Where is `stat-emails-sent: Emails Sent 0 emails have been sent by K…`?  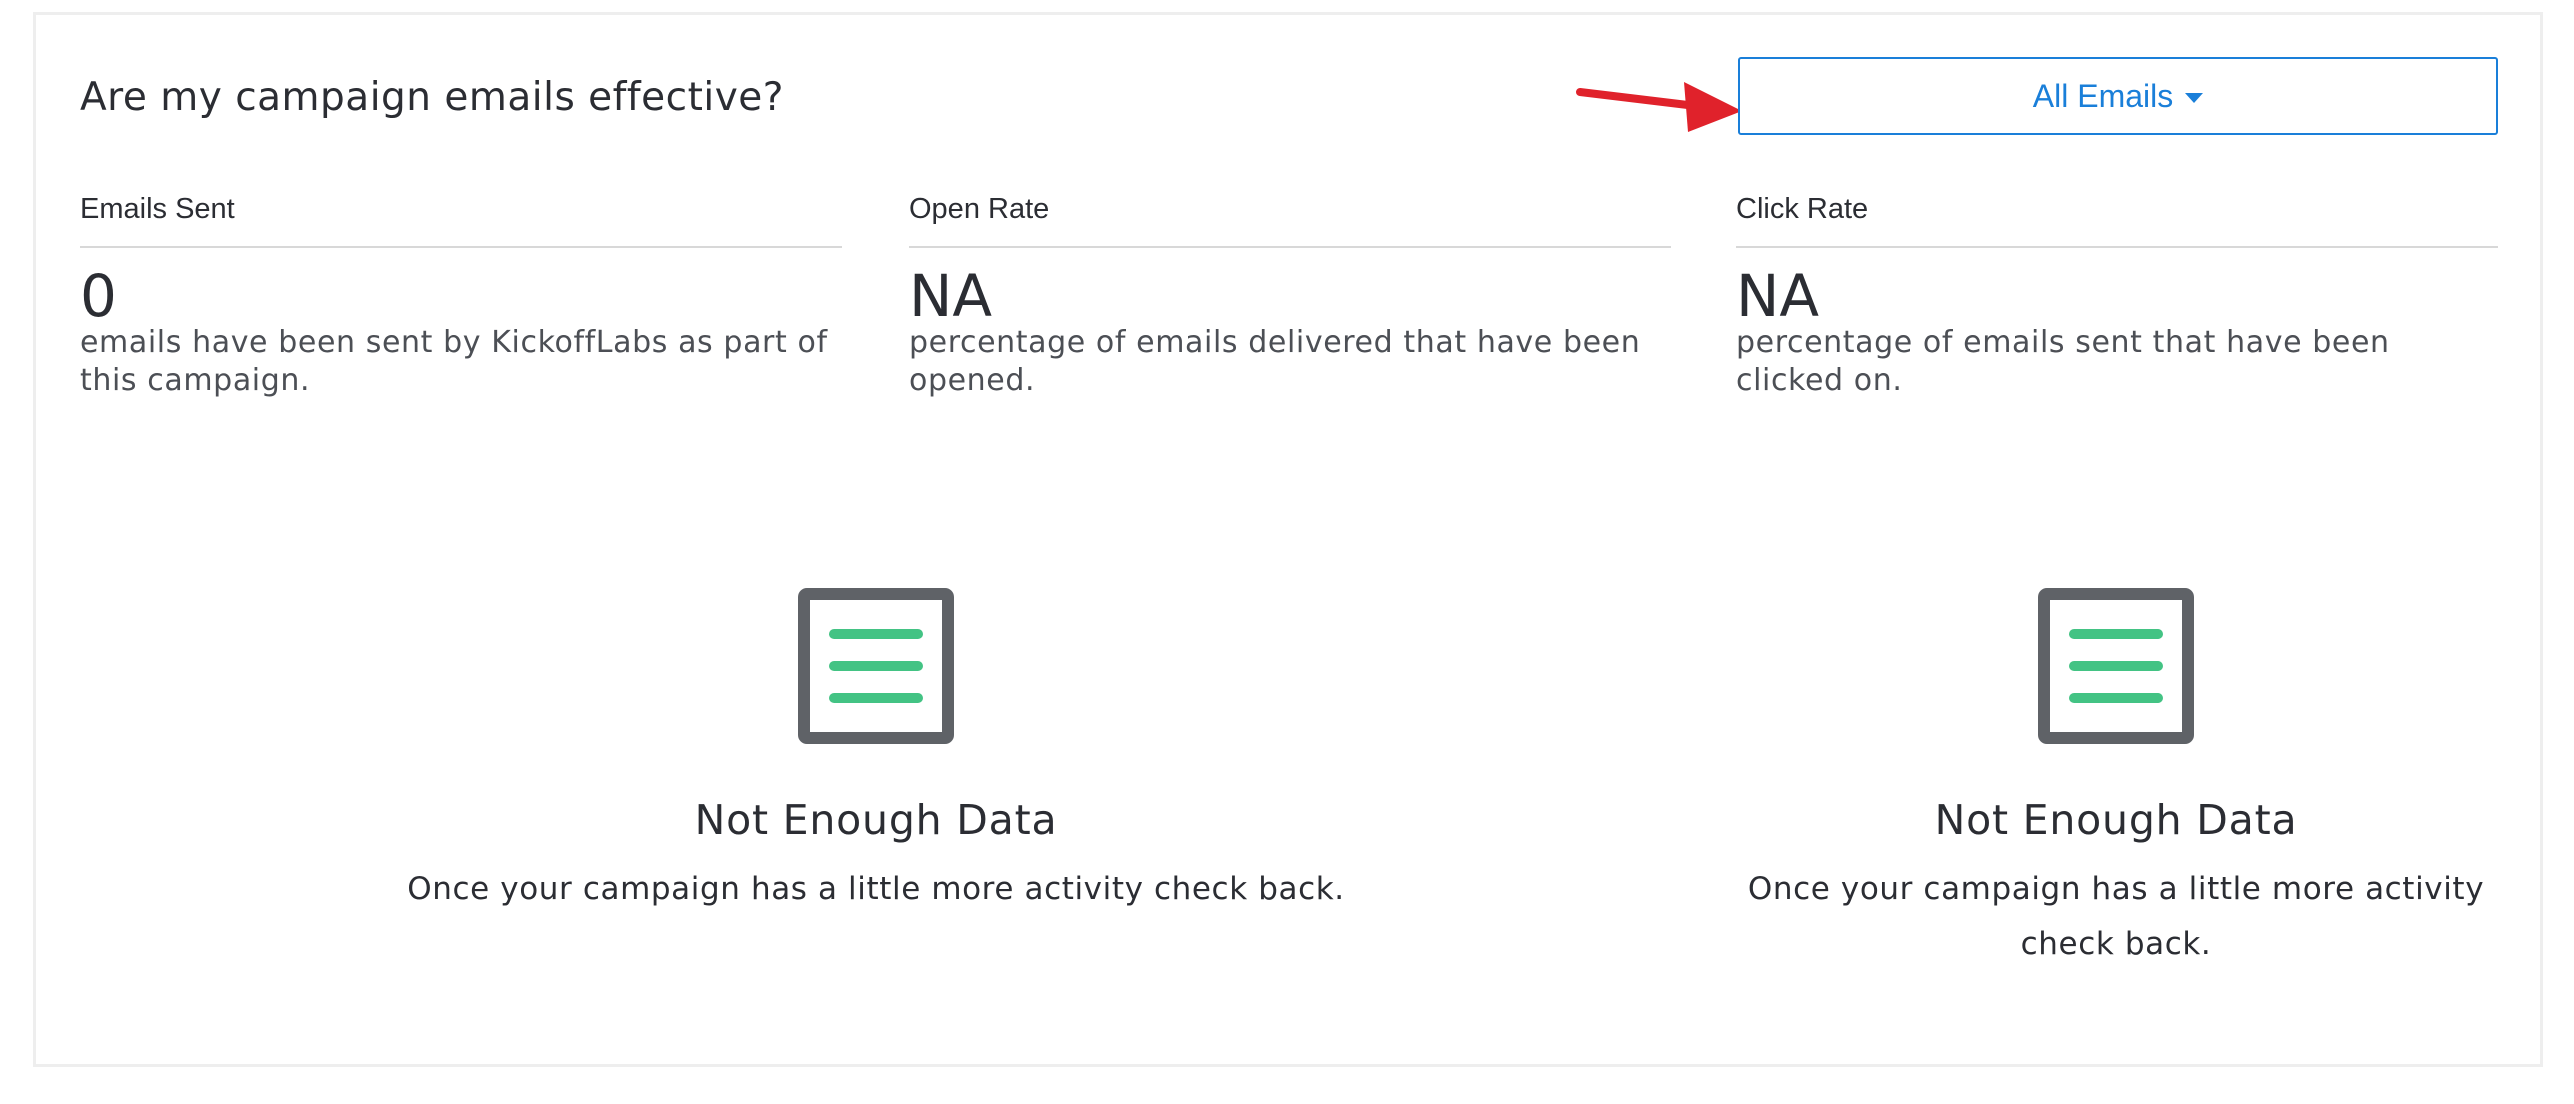
stat-emails-sent: Emails Sent 0 emails have been sent by K… is located at coordinates (461, 296).